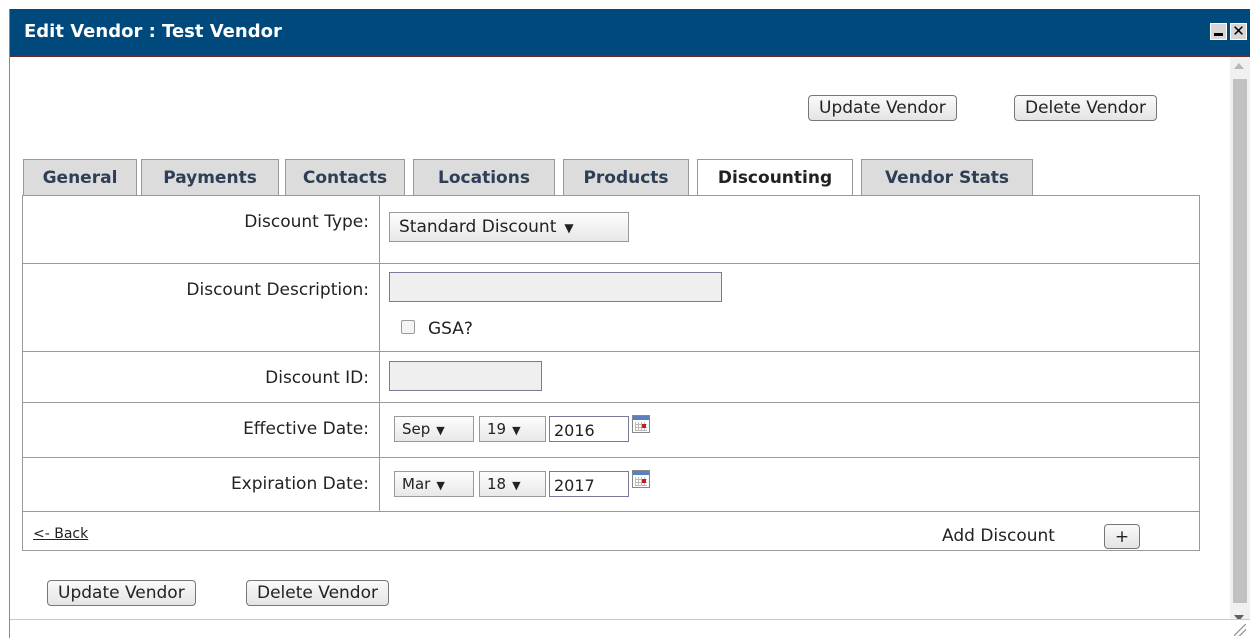 The height and width of the screenshot is (638, 1250). I want to click on discount-type-row: Discount Type: Standard Discount ▼, so click(611, 230).